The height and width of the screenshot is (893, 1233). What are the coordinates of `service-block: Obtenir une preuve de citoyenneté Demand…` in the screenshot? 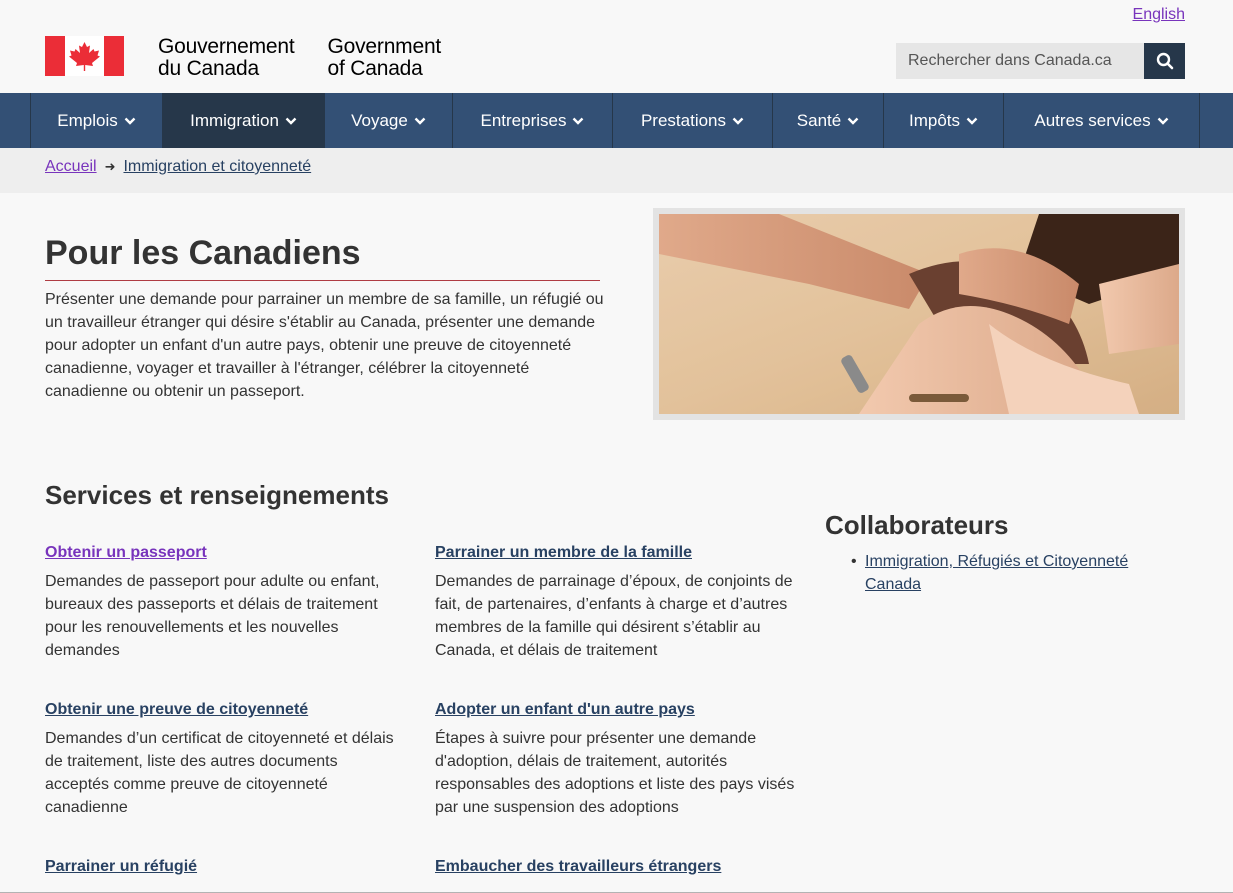 It's located at (225, 760).